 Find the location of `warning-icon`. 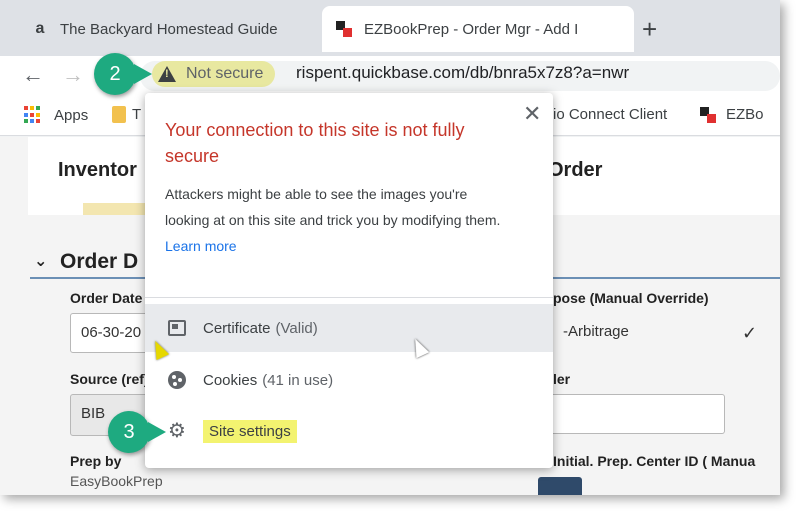

warning-icon is located at coordinates (167, 74).